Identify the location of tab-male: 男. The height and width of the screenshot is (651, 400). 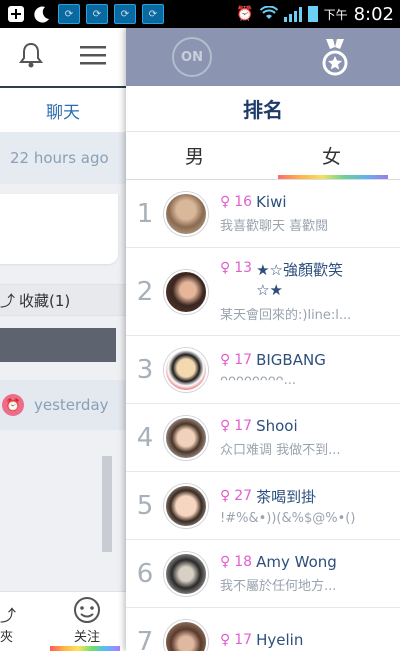
(194, 155).